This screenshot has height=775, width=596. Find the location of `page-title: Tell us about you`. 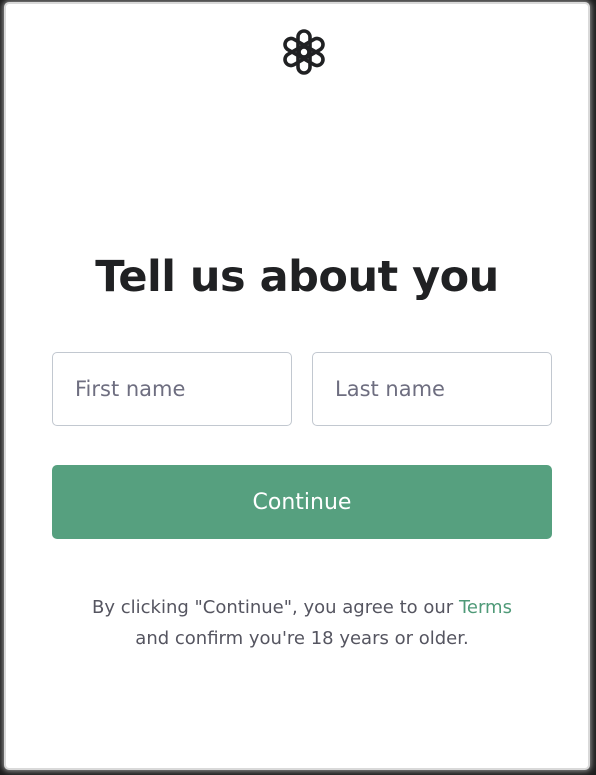

page-title: Tell us about you is located at coordinates (297, 277).